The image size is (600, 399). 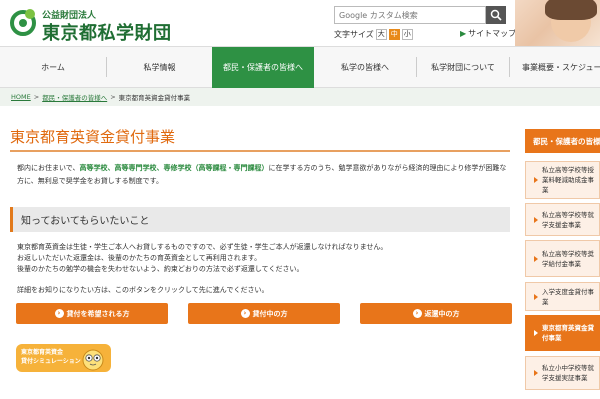 What do you see at coordinates (354, 34) in the screenshot?
I see `font-size-label: 文字サイズ` at bounding box center [354, 34].